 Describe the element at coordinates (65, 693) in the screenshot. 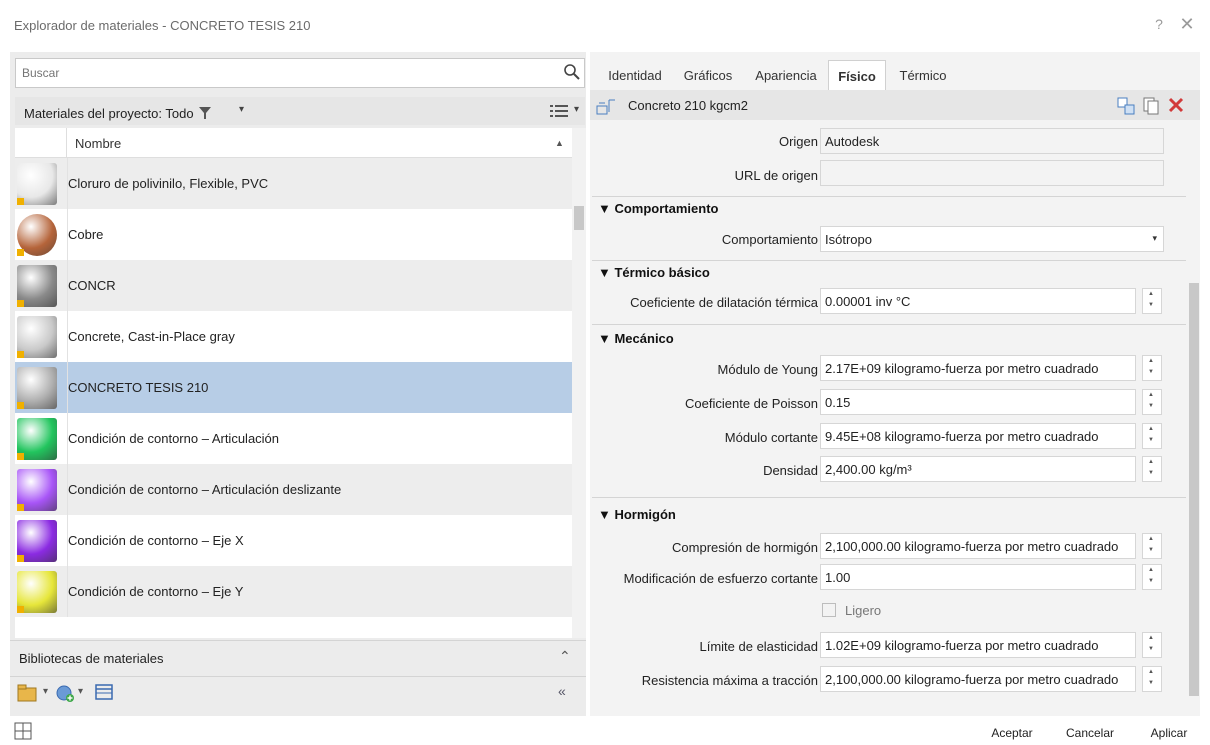

I see `create-material-icon` at that location.